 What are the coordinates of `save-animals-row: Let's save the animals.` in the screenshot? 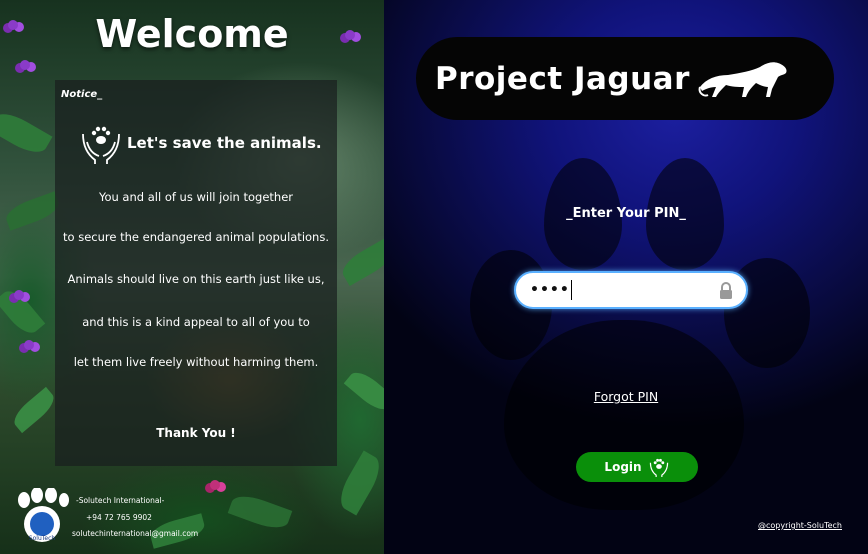 It's located at (200, 143).